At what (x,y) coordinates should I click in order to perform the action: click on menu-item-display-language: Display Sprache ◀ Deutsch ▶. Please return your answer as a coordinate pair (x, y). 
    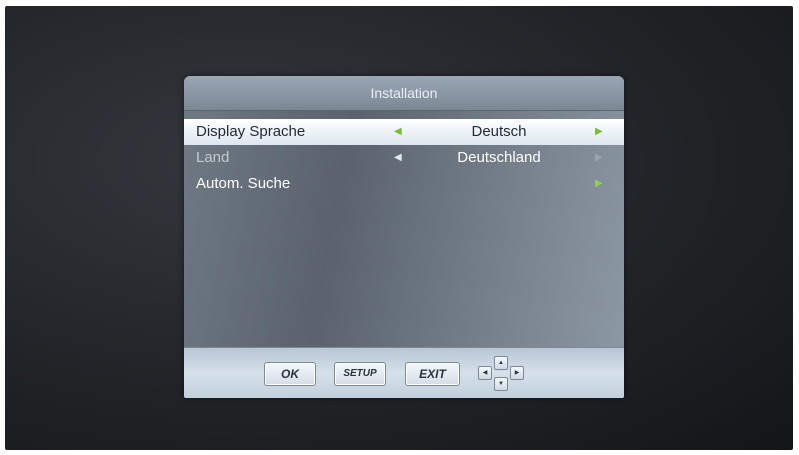
    Looking at the image, I should click on (404, 132).